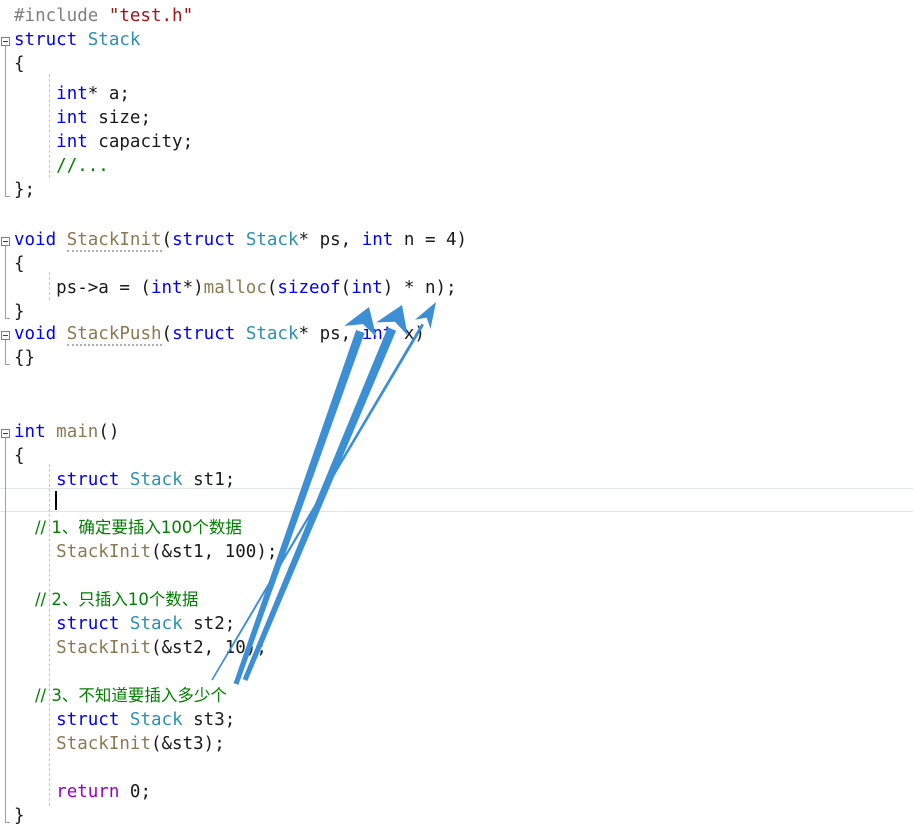 Image resolution: width=913 pixels, height=839 pixels. I want to click on code-token: StackPush, so click(114, 335).